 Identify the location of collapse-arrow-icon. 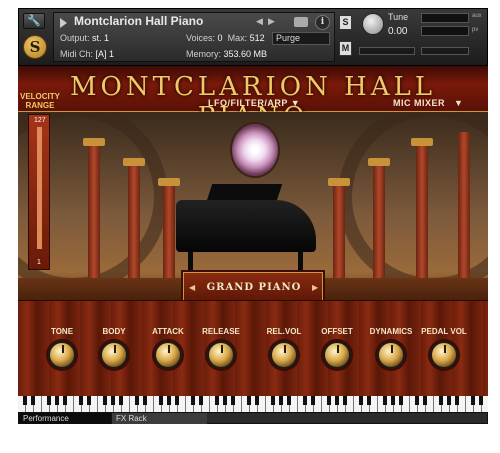
(63, 23).